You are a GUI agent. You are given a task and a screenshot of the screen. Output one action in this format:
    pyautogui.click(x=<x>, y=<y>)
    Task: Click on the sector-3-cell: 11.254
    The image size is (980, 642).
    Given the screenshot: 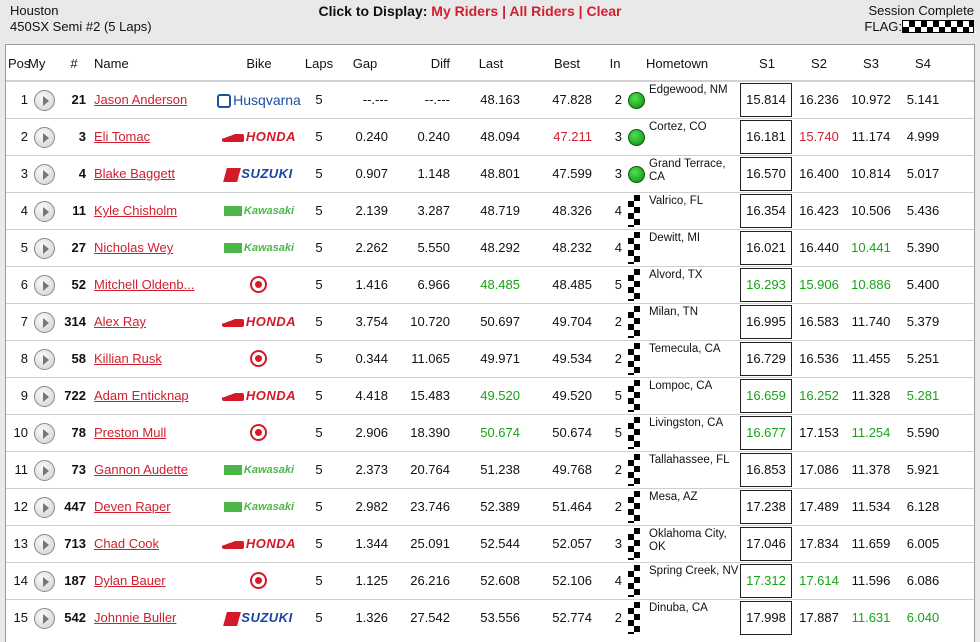 What is the action you would take?
    pyautogui.click(x=871, y=432)
    